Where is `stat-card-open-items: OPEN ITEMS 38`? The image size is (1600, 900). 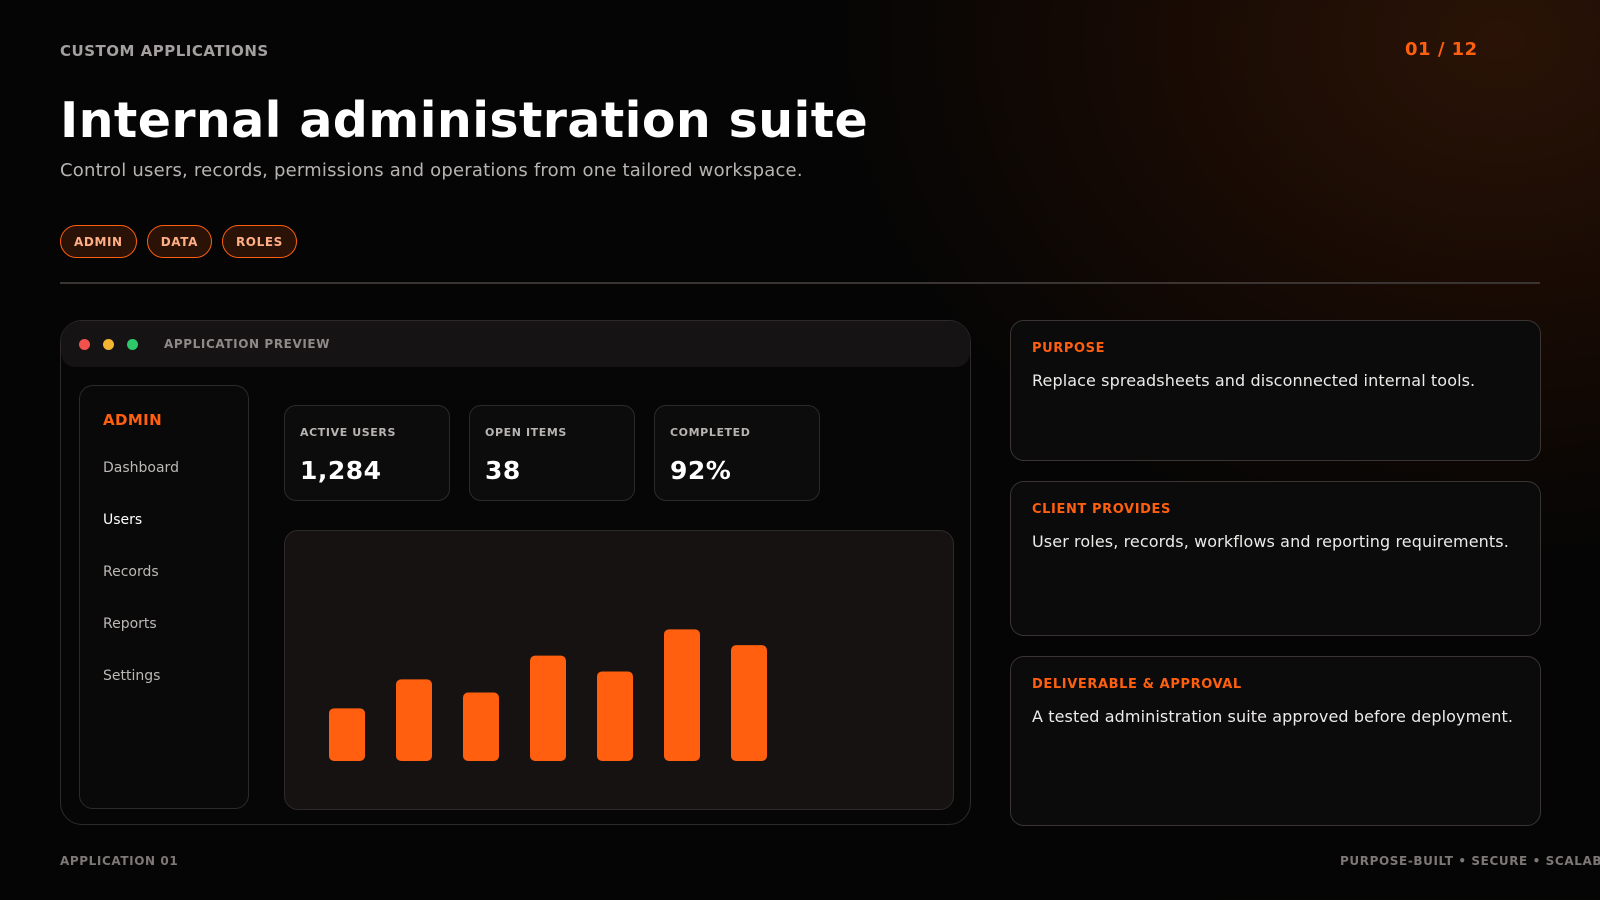
stat-card-open-items: OPEN ITEMS 38 is located at coordinates (552, 453).